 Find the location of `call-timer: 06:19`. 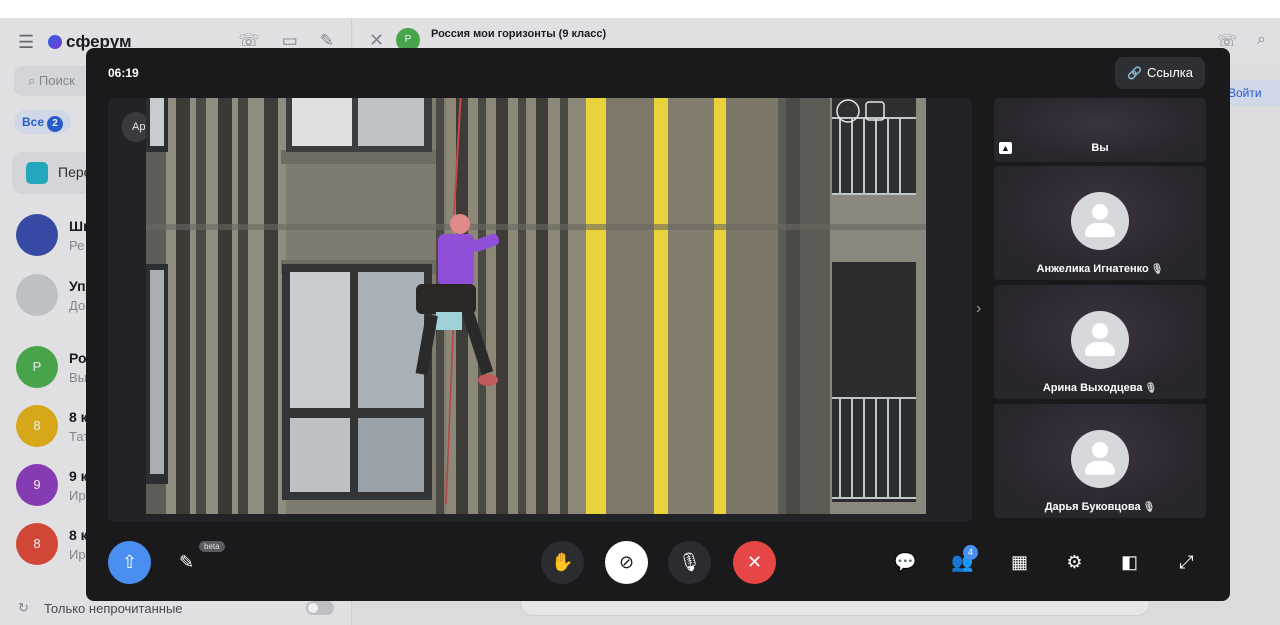

call-timer: 06:19 is located at coordinates (123, 73).